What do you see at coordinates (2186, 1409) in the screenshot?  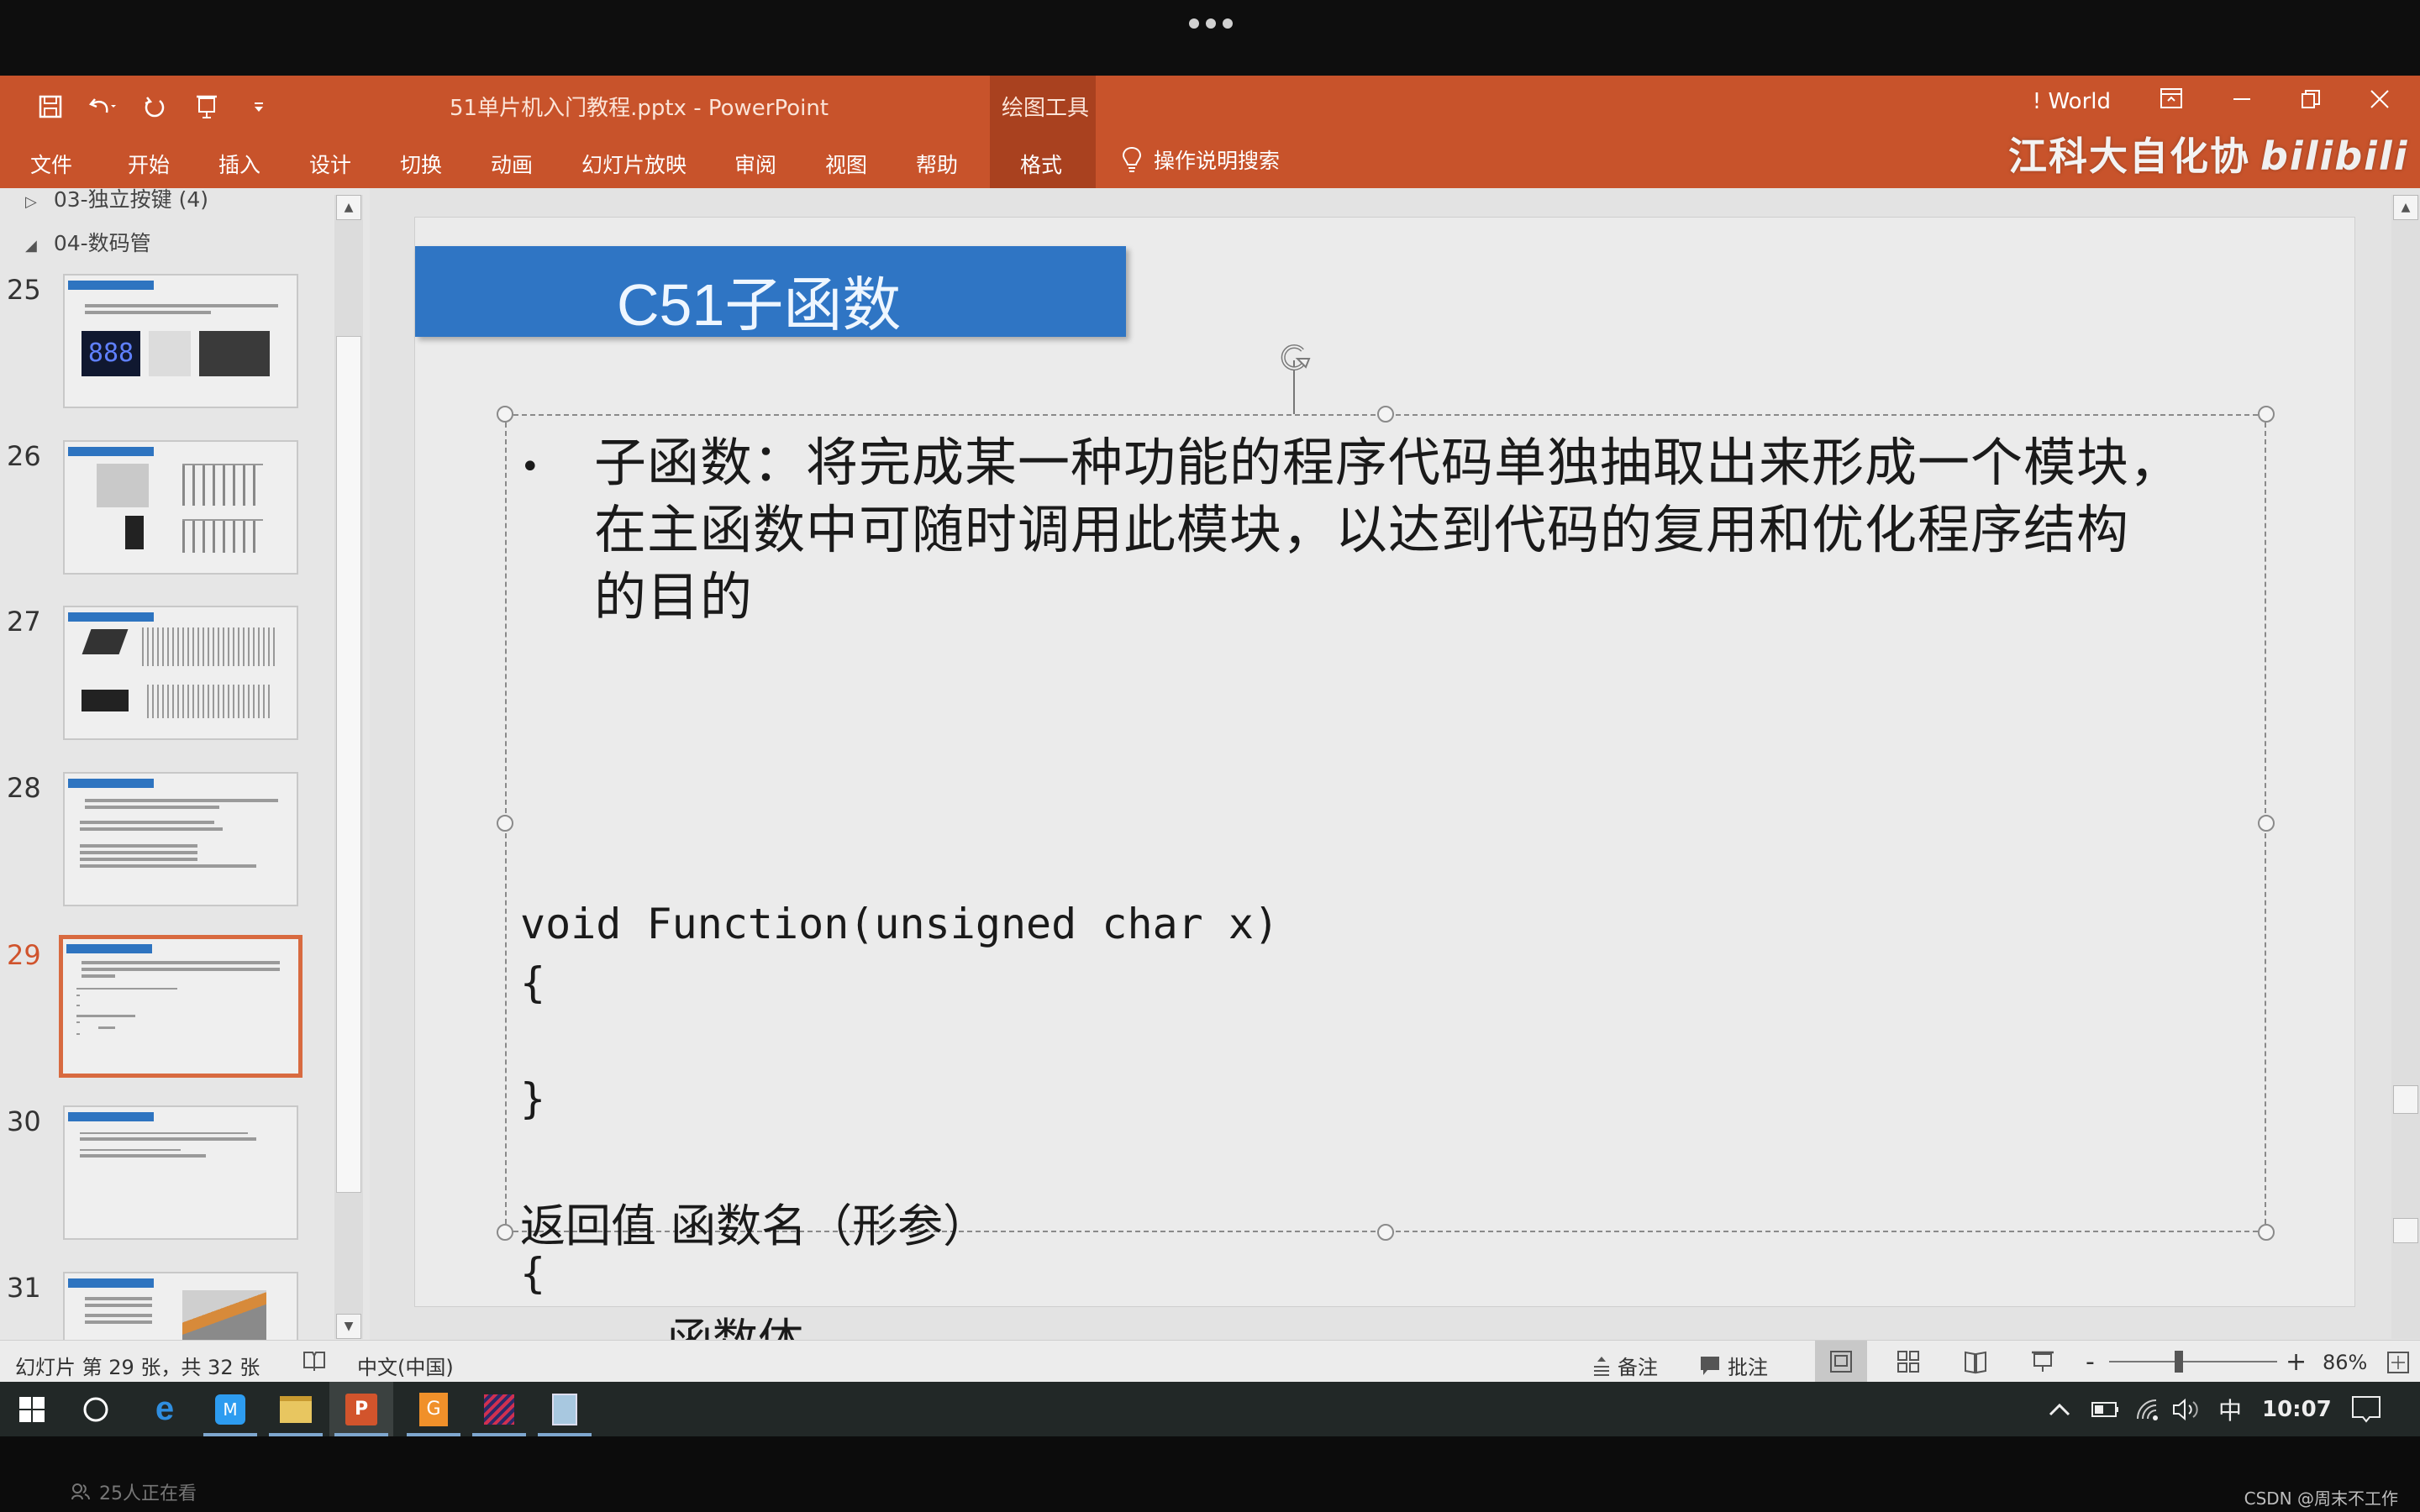 I see `volume-icon` at bounding box center [2186, 1409].